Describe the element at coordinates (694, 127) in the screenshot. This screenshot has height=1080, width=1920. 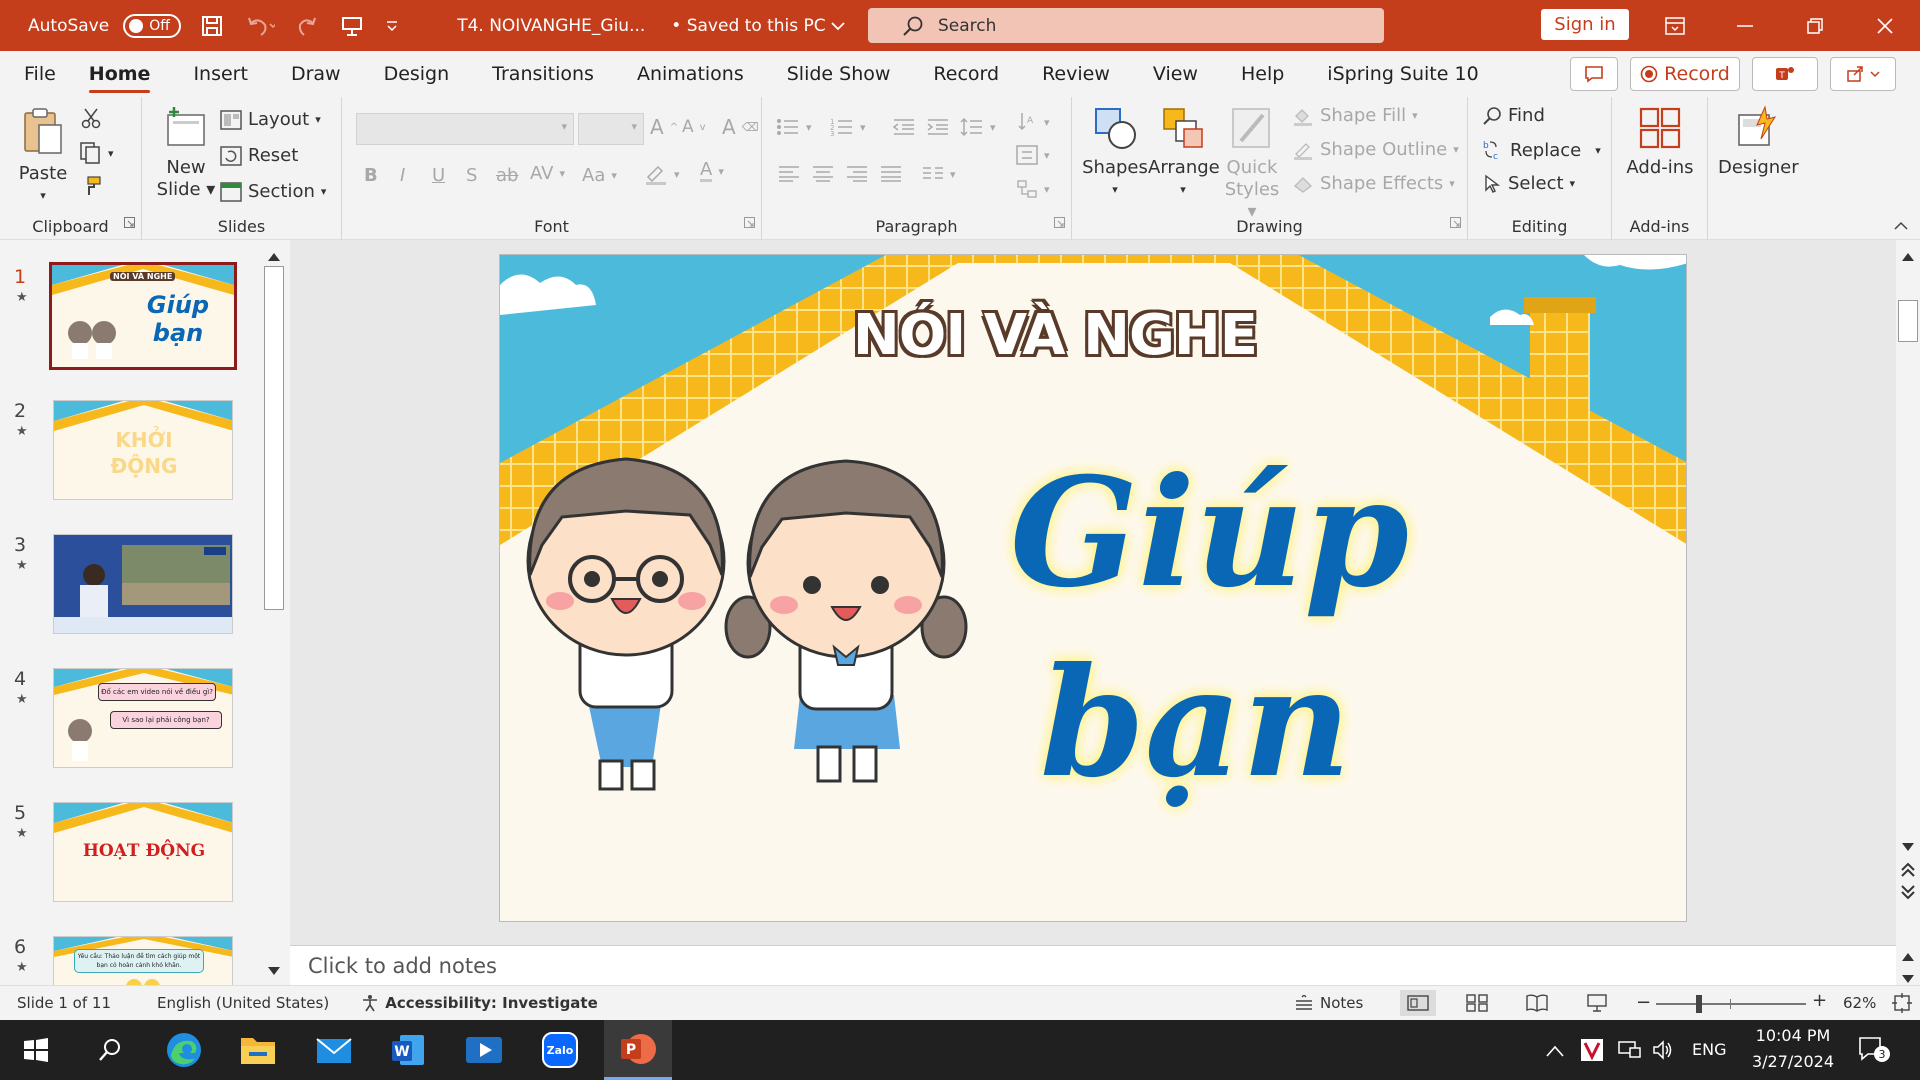
I see `decrease-font-icon: Av` at that location.